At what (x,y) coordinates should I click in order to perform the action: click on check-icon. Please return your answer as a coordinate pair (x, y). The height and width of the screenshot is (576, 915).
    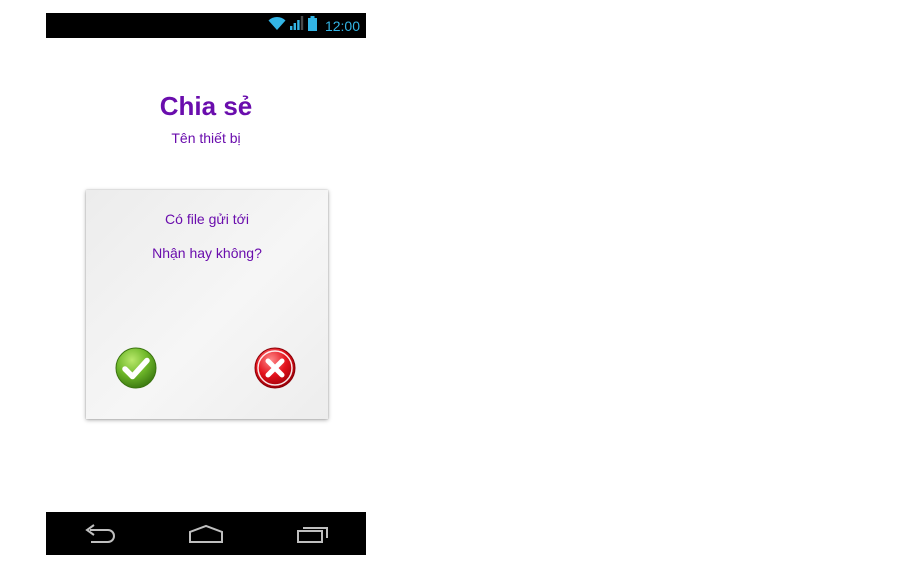
    Looking at the image, I should click on (136, 368).